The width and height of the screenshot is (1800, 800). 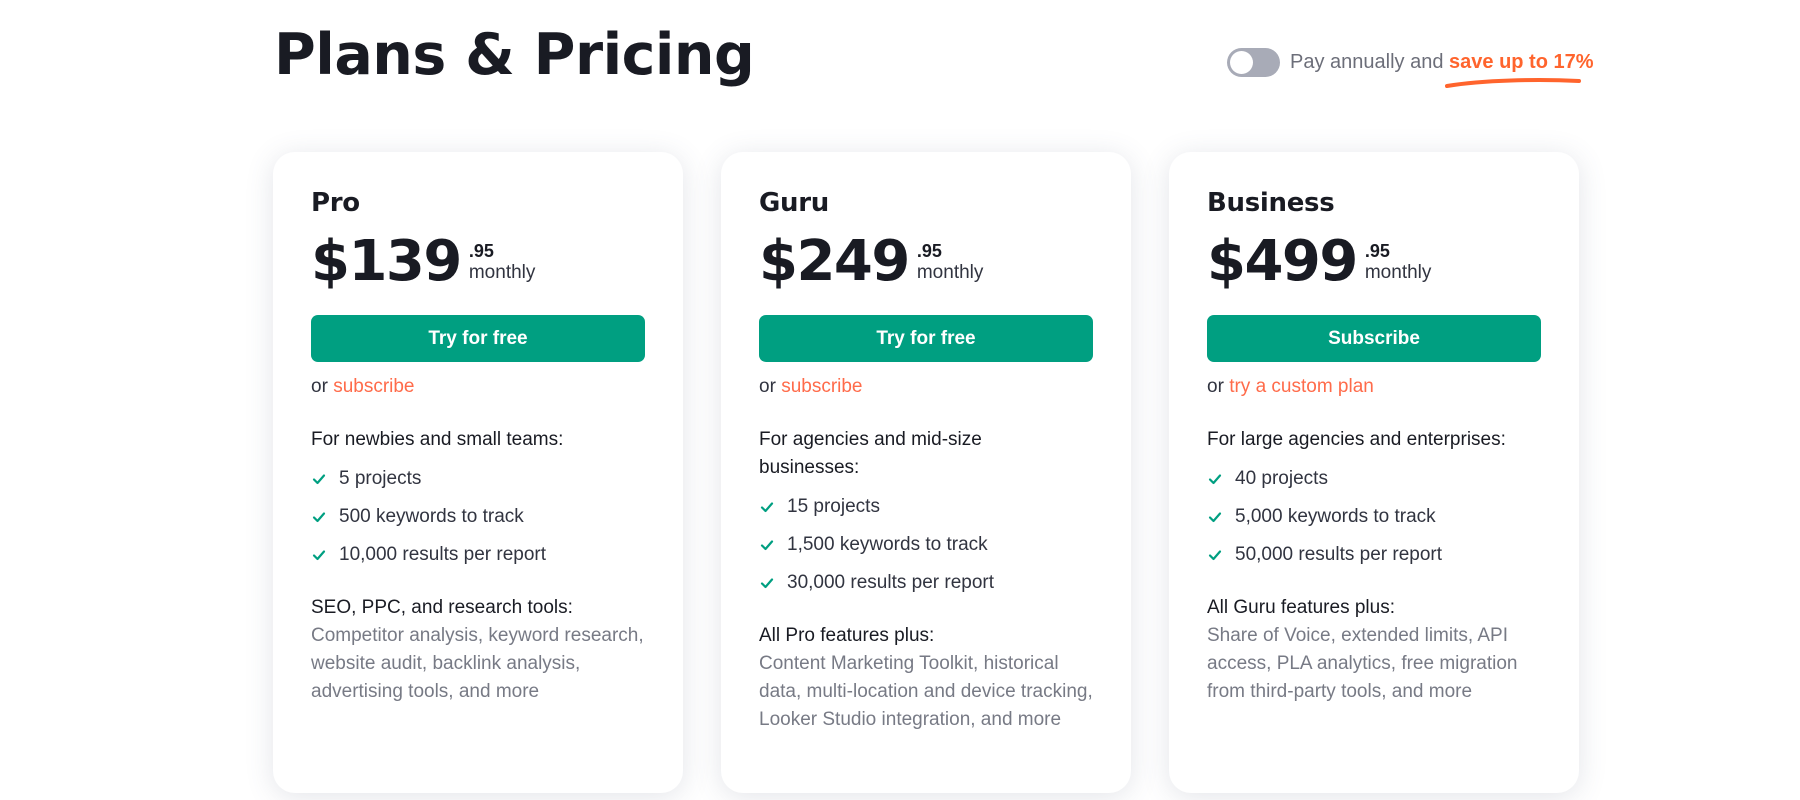 I want to click on list-item: 5 projects, so click(x=478, y=479).